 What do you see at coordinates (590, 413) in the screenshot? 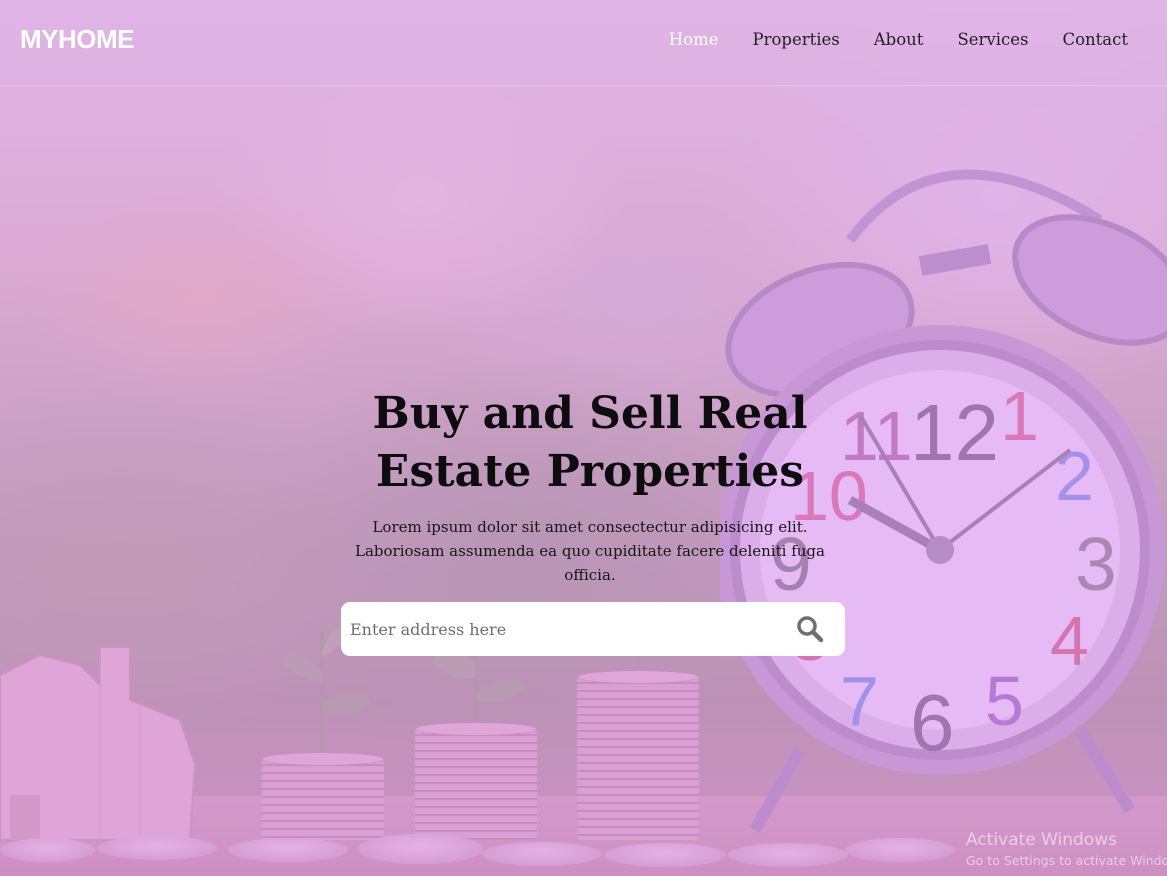
I see `hero-title-line-1: Buy and Sell Real` at bounding box center [590, 413].